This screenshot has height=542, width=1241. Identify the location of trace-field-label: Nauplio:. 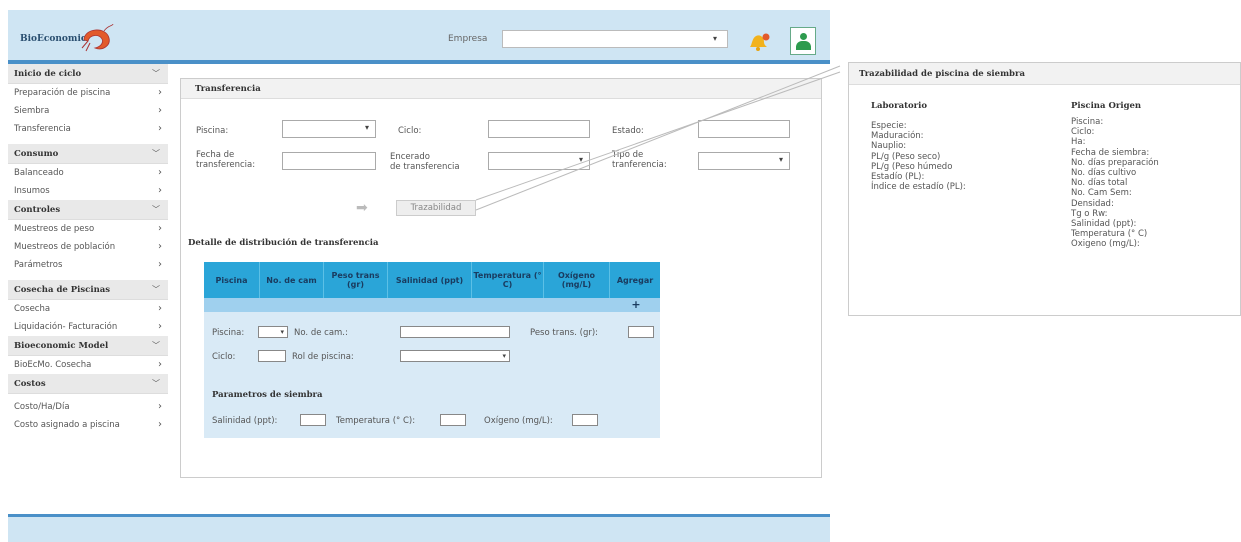
(889, 146).